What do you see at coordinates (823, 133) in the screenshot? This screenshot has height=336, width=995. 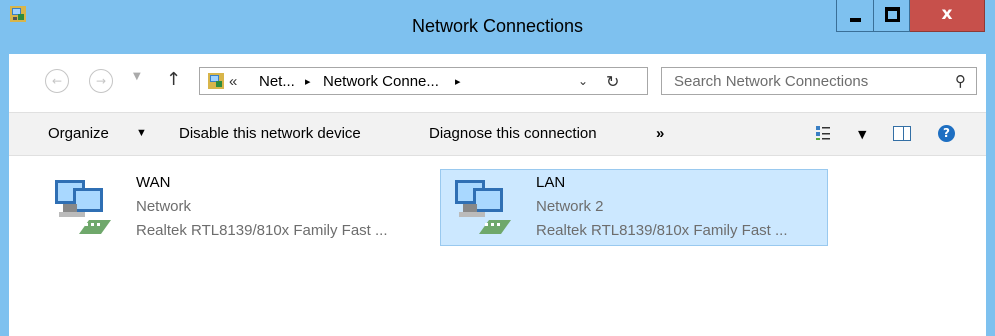 I see `change-view-icon` at bounding box center [823, 133].